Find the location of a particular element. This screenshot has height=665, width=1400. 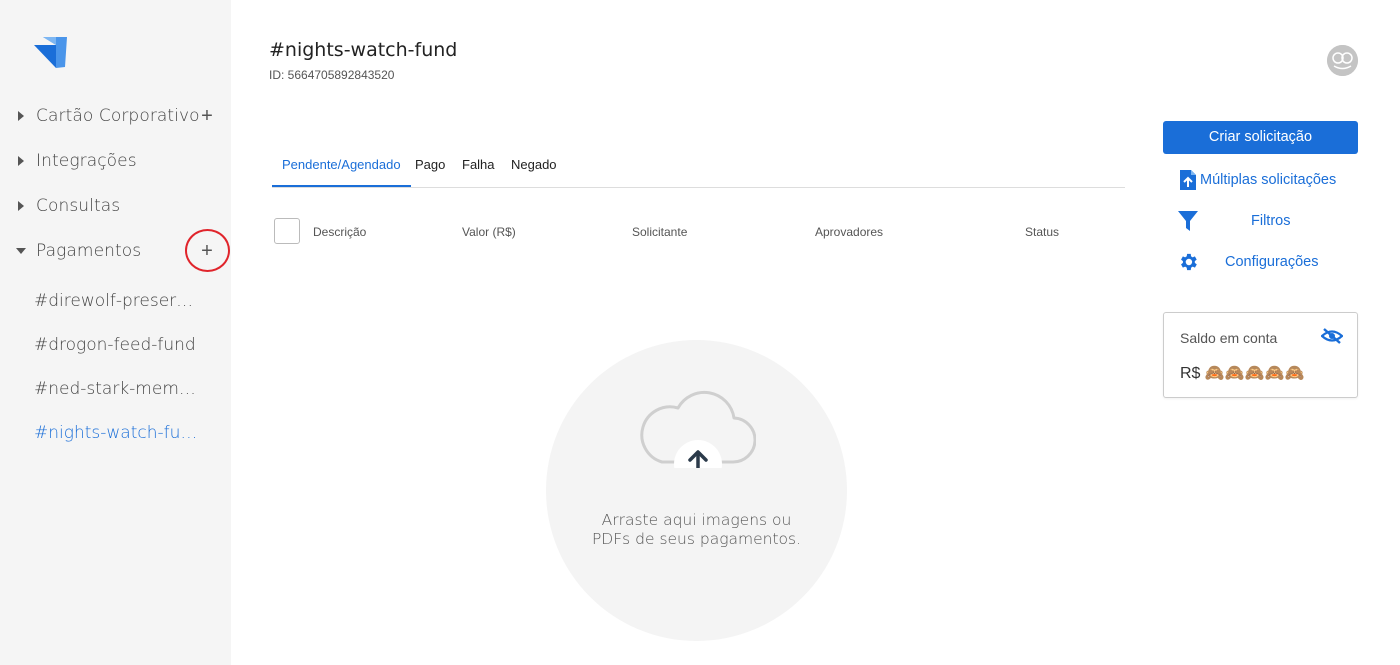

highlight-circle is located at coordinates (207, 250).